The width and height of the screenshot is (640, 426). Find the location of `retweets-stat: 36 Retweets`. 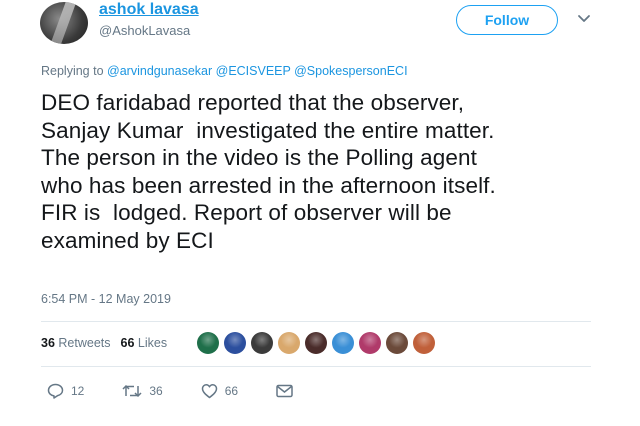

retweets-stat: 36 Retweets is located at coordinates (76, 343).